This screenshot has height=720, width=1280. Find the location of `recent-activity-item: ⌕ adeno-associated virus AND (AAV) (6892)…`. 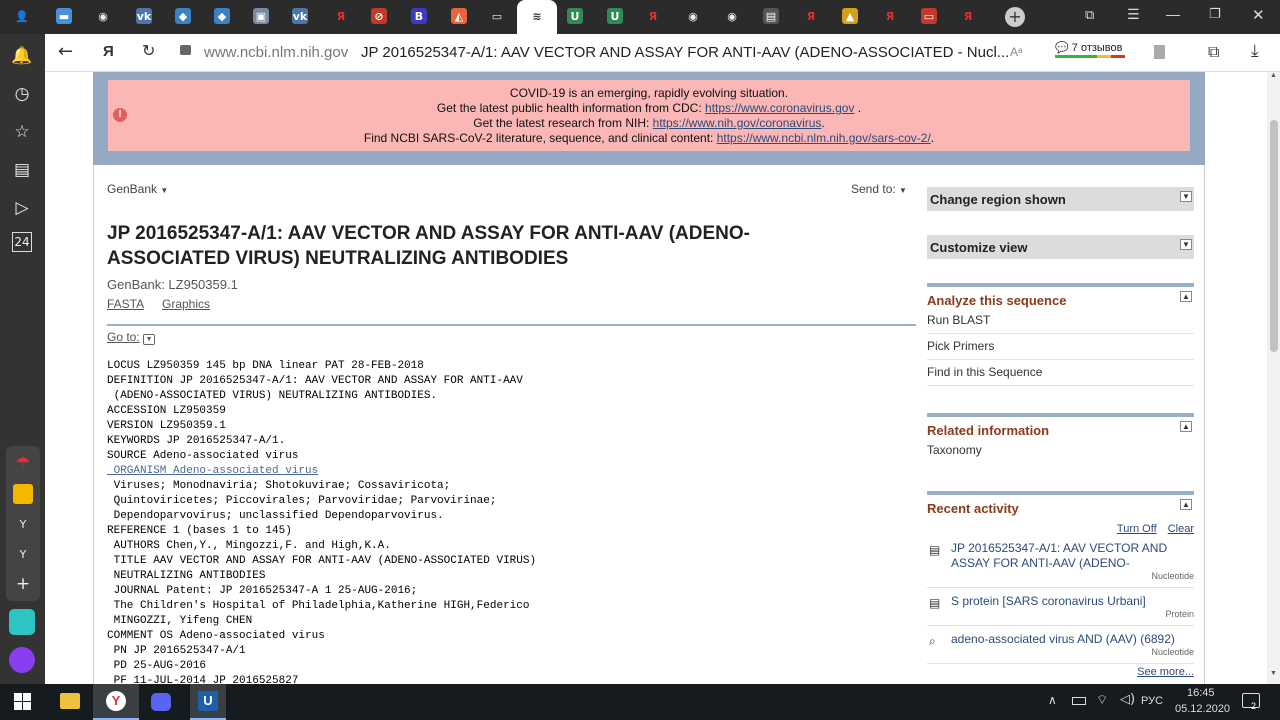

recent-activity-item: ⌕ adeno-associated virus AND (AAV) (6892)… is located at coordinates (1060, 645).